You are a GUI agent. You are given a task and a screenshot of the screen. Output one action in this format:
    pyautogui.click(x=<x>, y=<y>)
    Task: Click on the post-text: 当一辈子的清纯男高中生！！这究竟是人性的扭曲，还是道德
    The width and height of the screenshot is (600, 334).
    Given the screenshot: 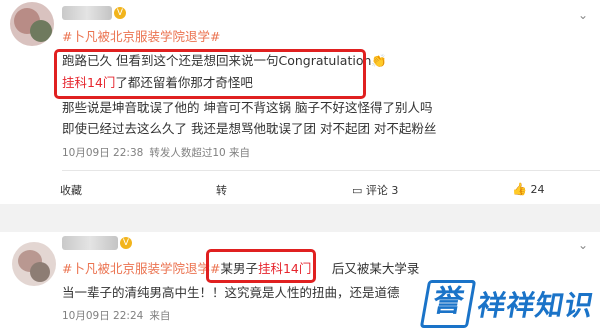 What is the action you would take?
    pyautogui.click(x=231, y=292)
    